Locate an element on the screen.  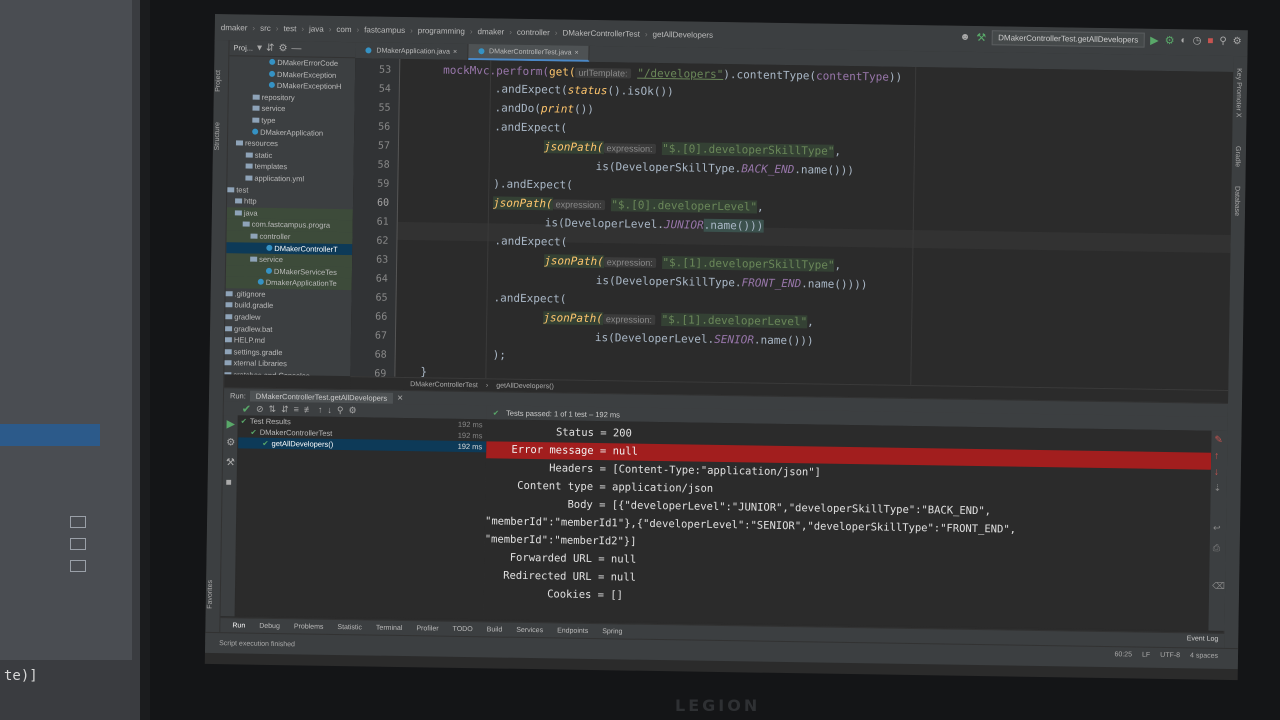
tool-tab-spring: Spring is located at coordinates (612, 631).